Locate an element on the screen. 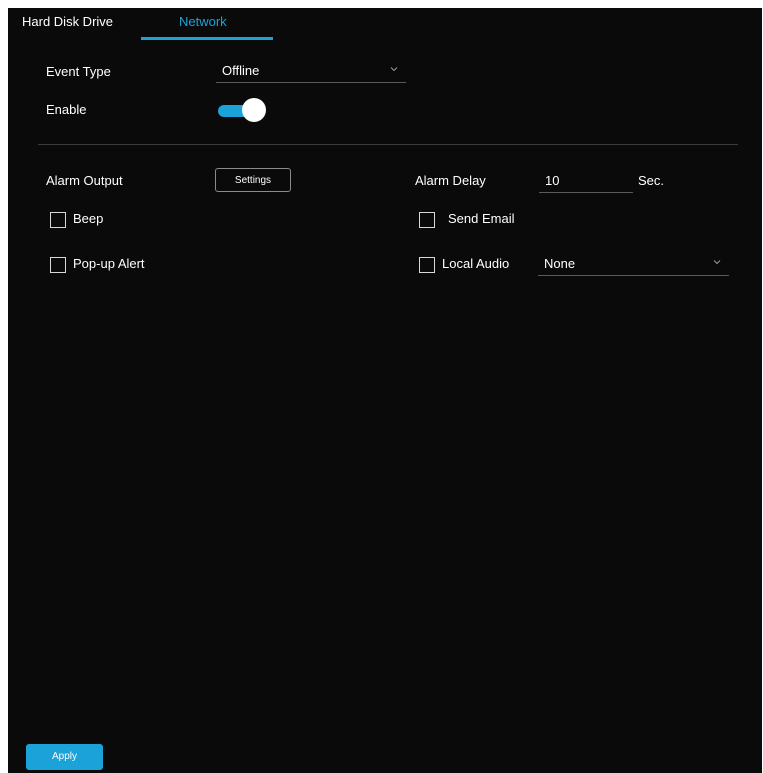 This screenshot has height=773, width=763. section-divider is located at coordinates (388, 144).